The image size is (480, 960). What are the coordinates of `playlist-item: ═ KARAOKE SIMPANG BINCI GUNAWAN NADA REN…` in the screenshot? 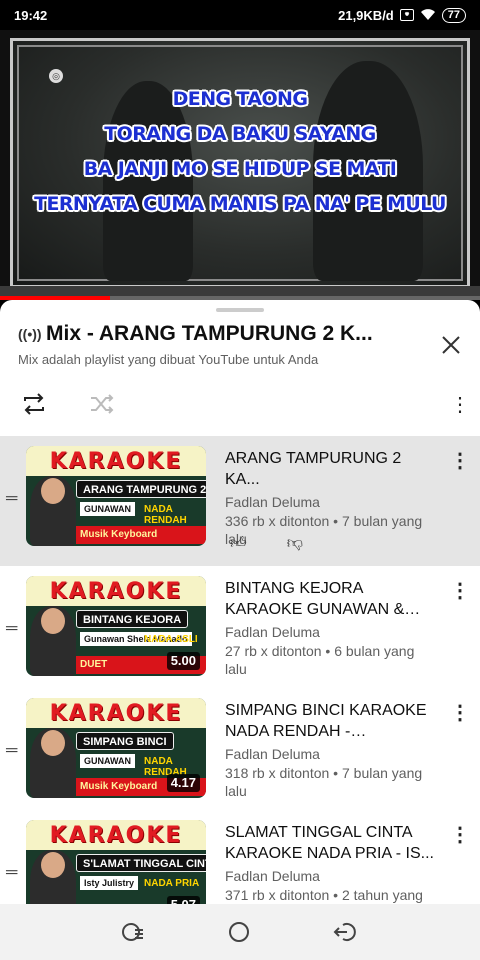 It's located at (240, 749).